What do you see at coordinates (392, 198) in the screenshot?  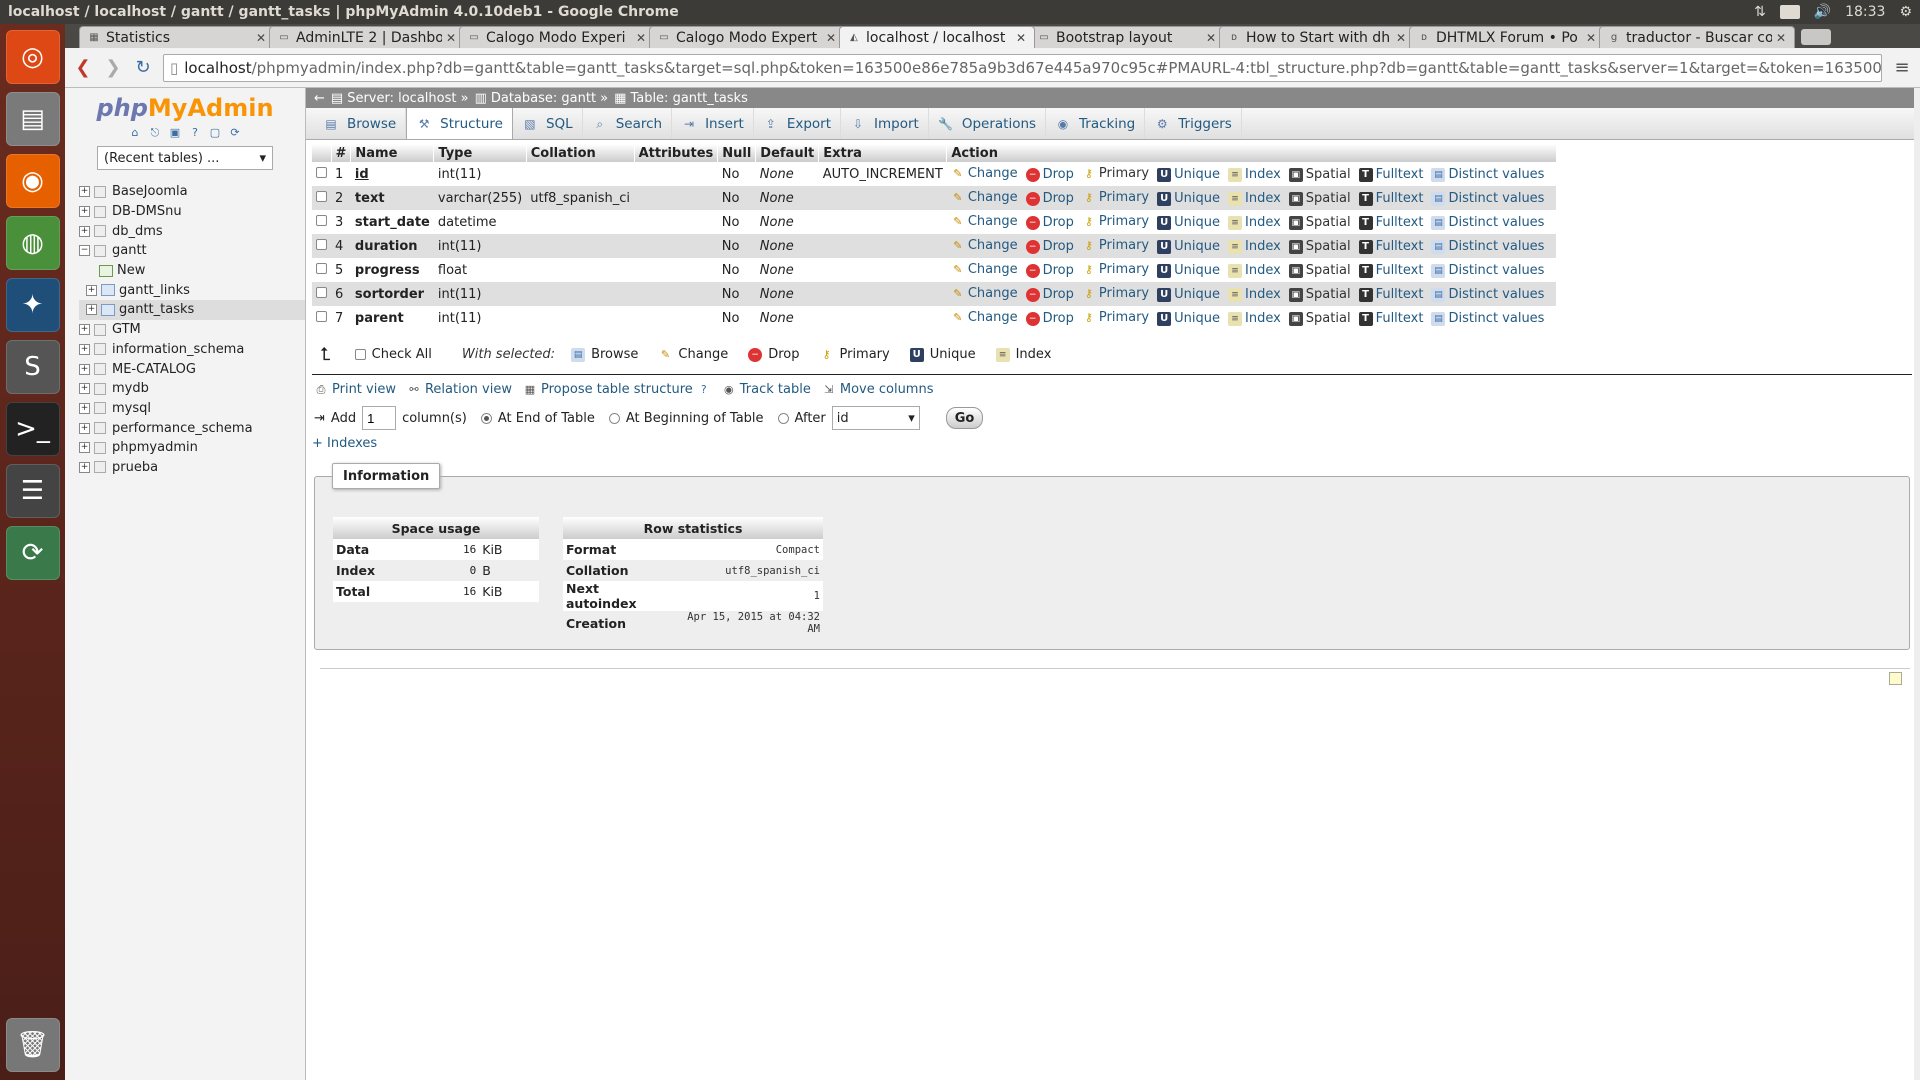 I see `column-name: text` at bounding box center [392, 198].